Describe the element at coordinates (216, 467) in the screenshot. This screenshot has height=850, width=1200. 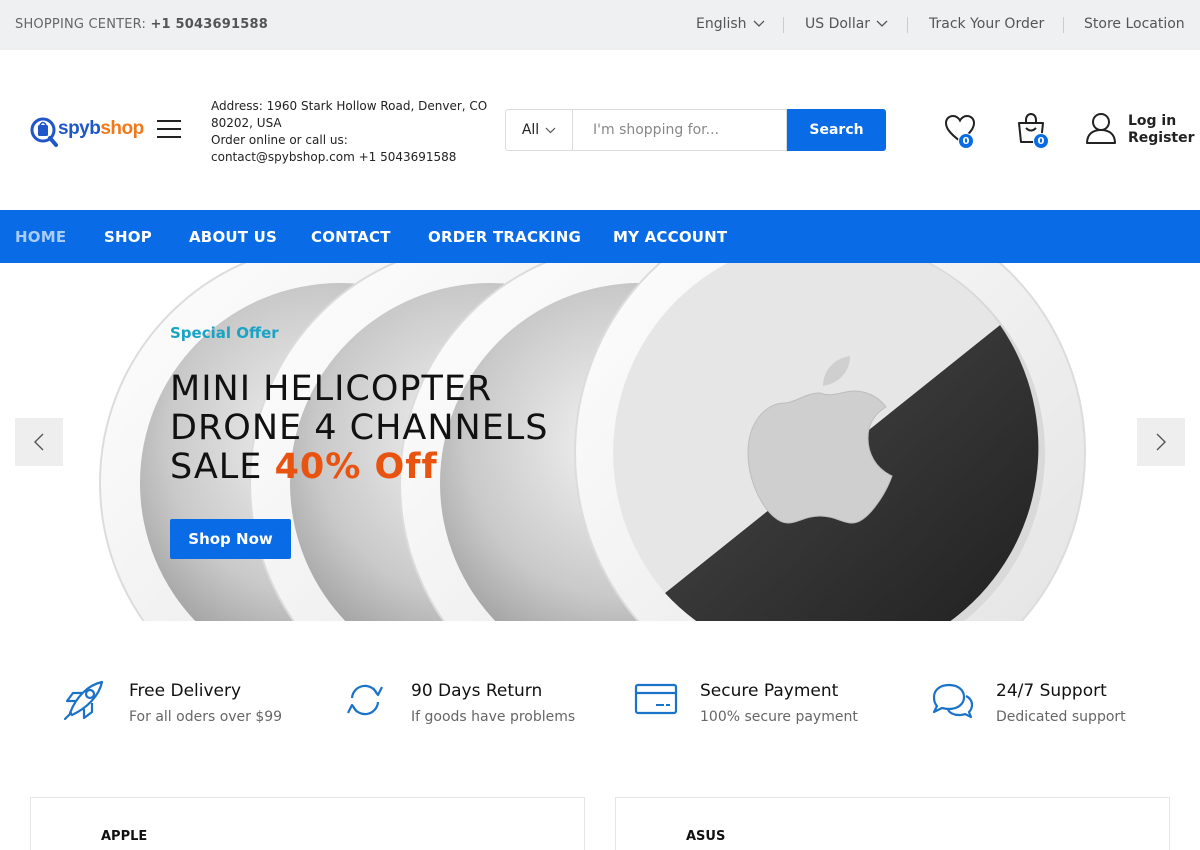
I see `hero-title-prefix: SALE` at that location.